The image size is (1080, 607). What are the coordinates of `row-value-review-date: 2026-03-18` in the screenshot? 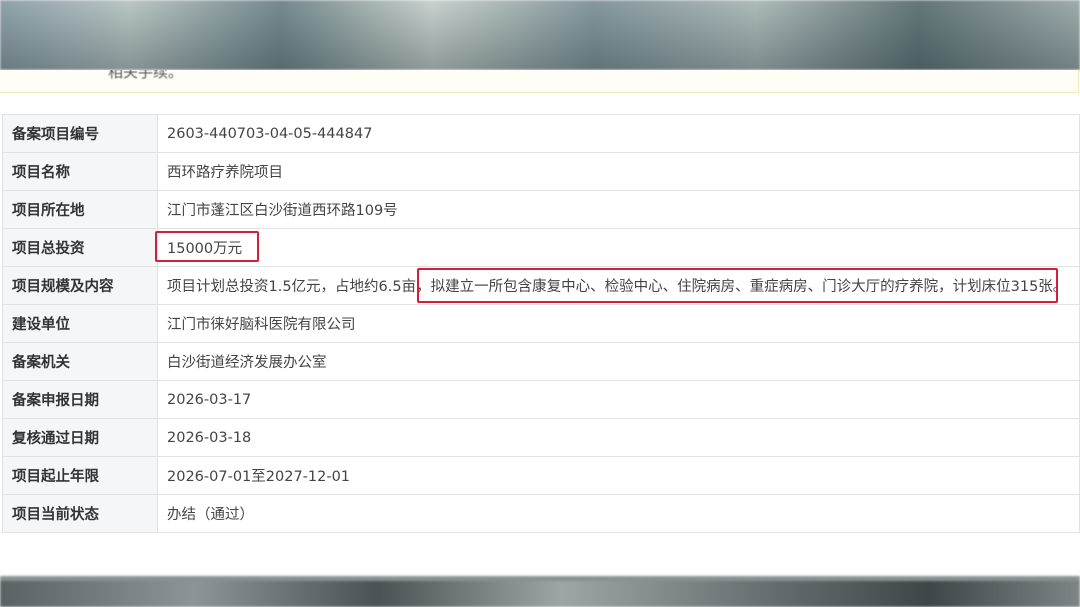 It's located at (618, 437).